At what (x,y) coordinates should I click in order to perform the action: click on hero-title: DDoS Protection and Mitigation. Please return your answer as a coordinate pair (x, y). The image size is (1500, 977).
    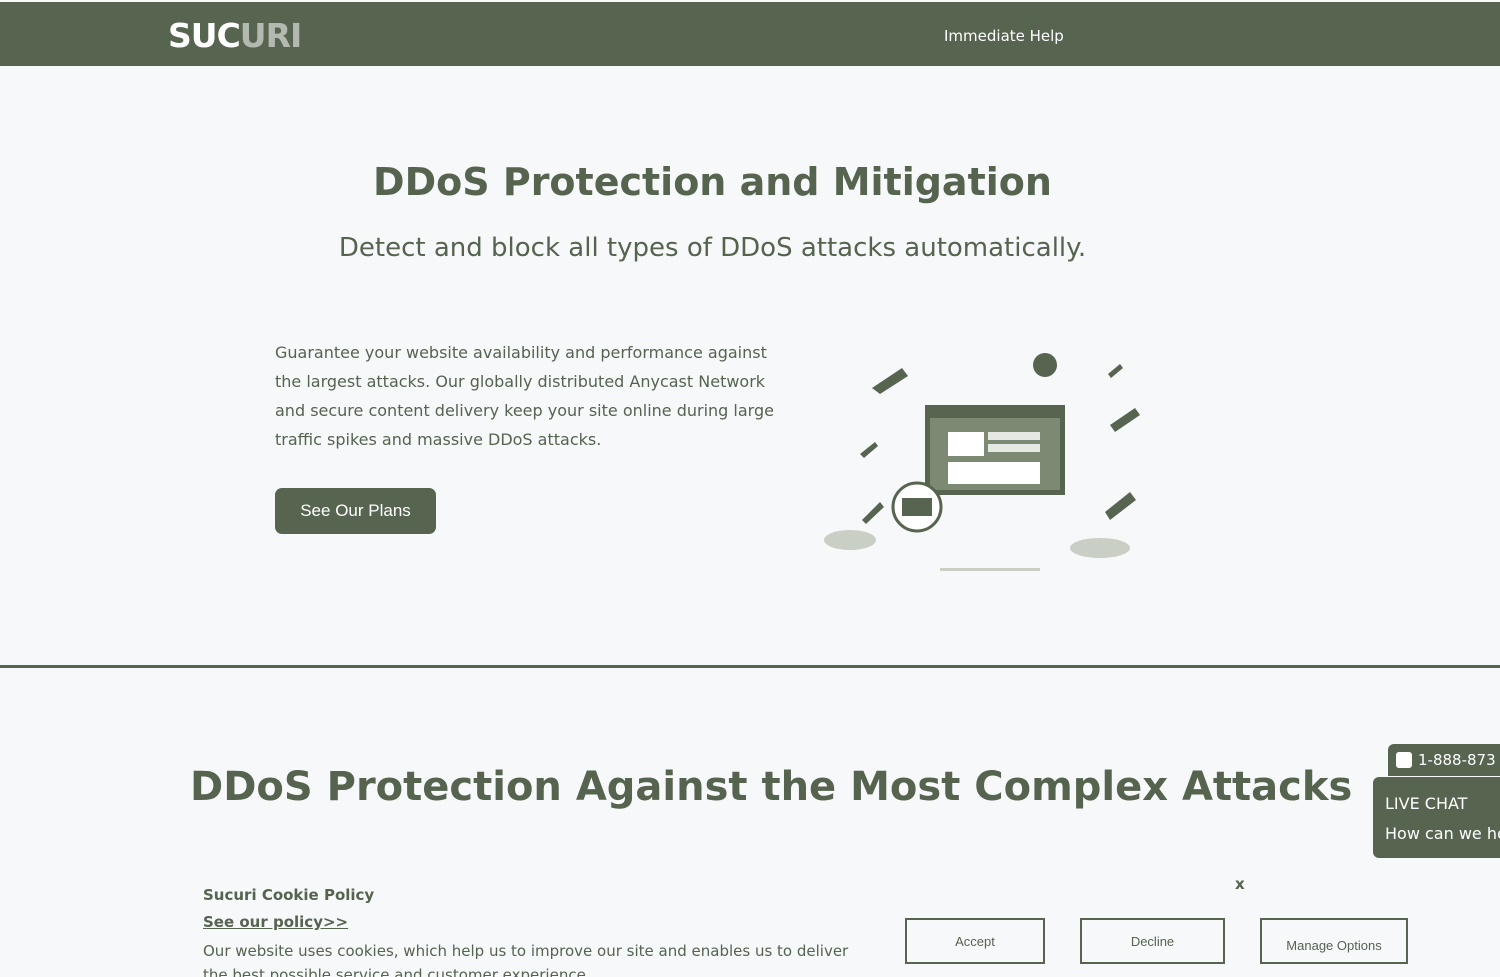
    Looking at the image, I should click on (712, 182).